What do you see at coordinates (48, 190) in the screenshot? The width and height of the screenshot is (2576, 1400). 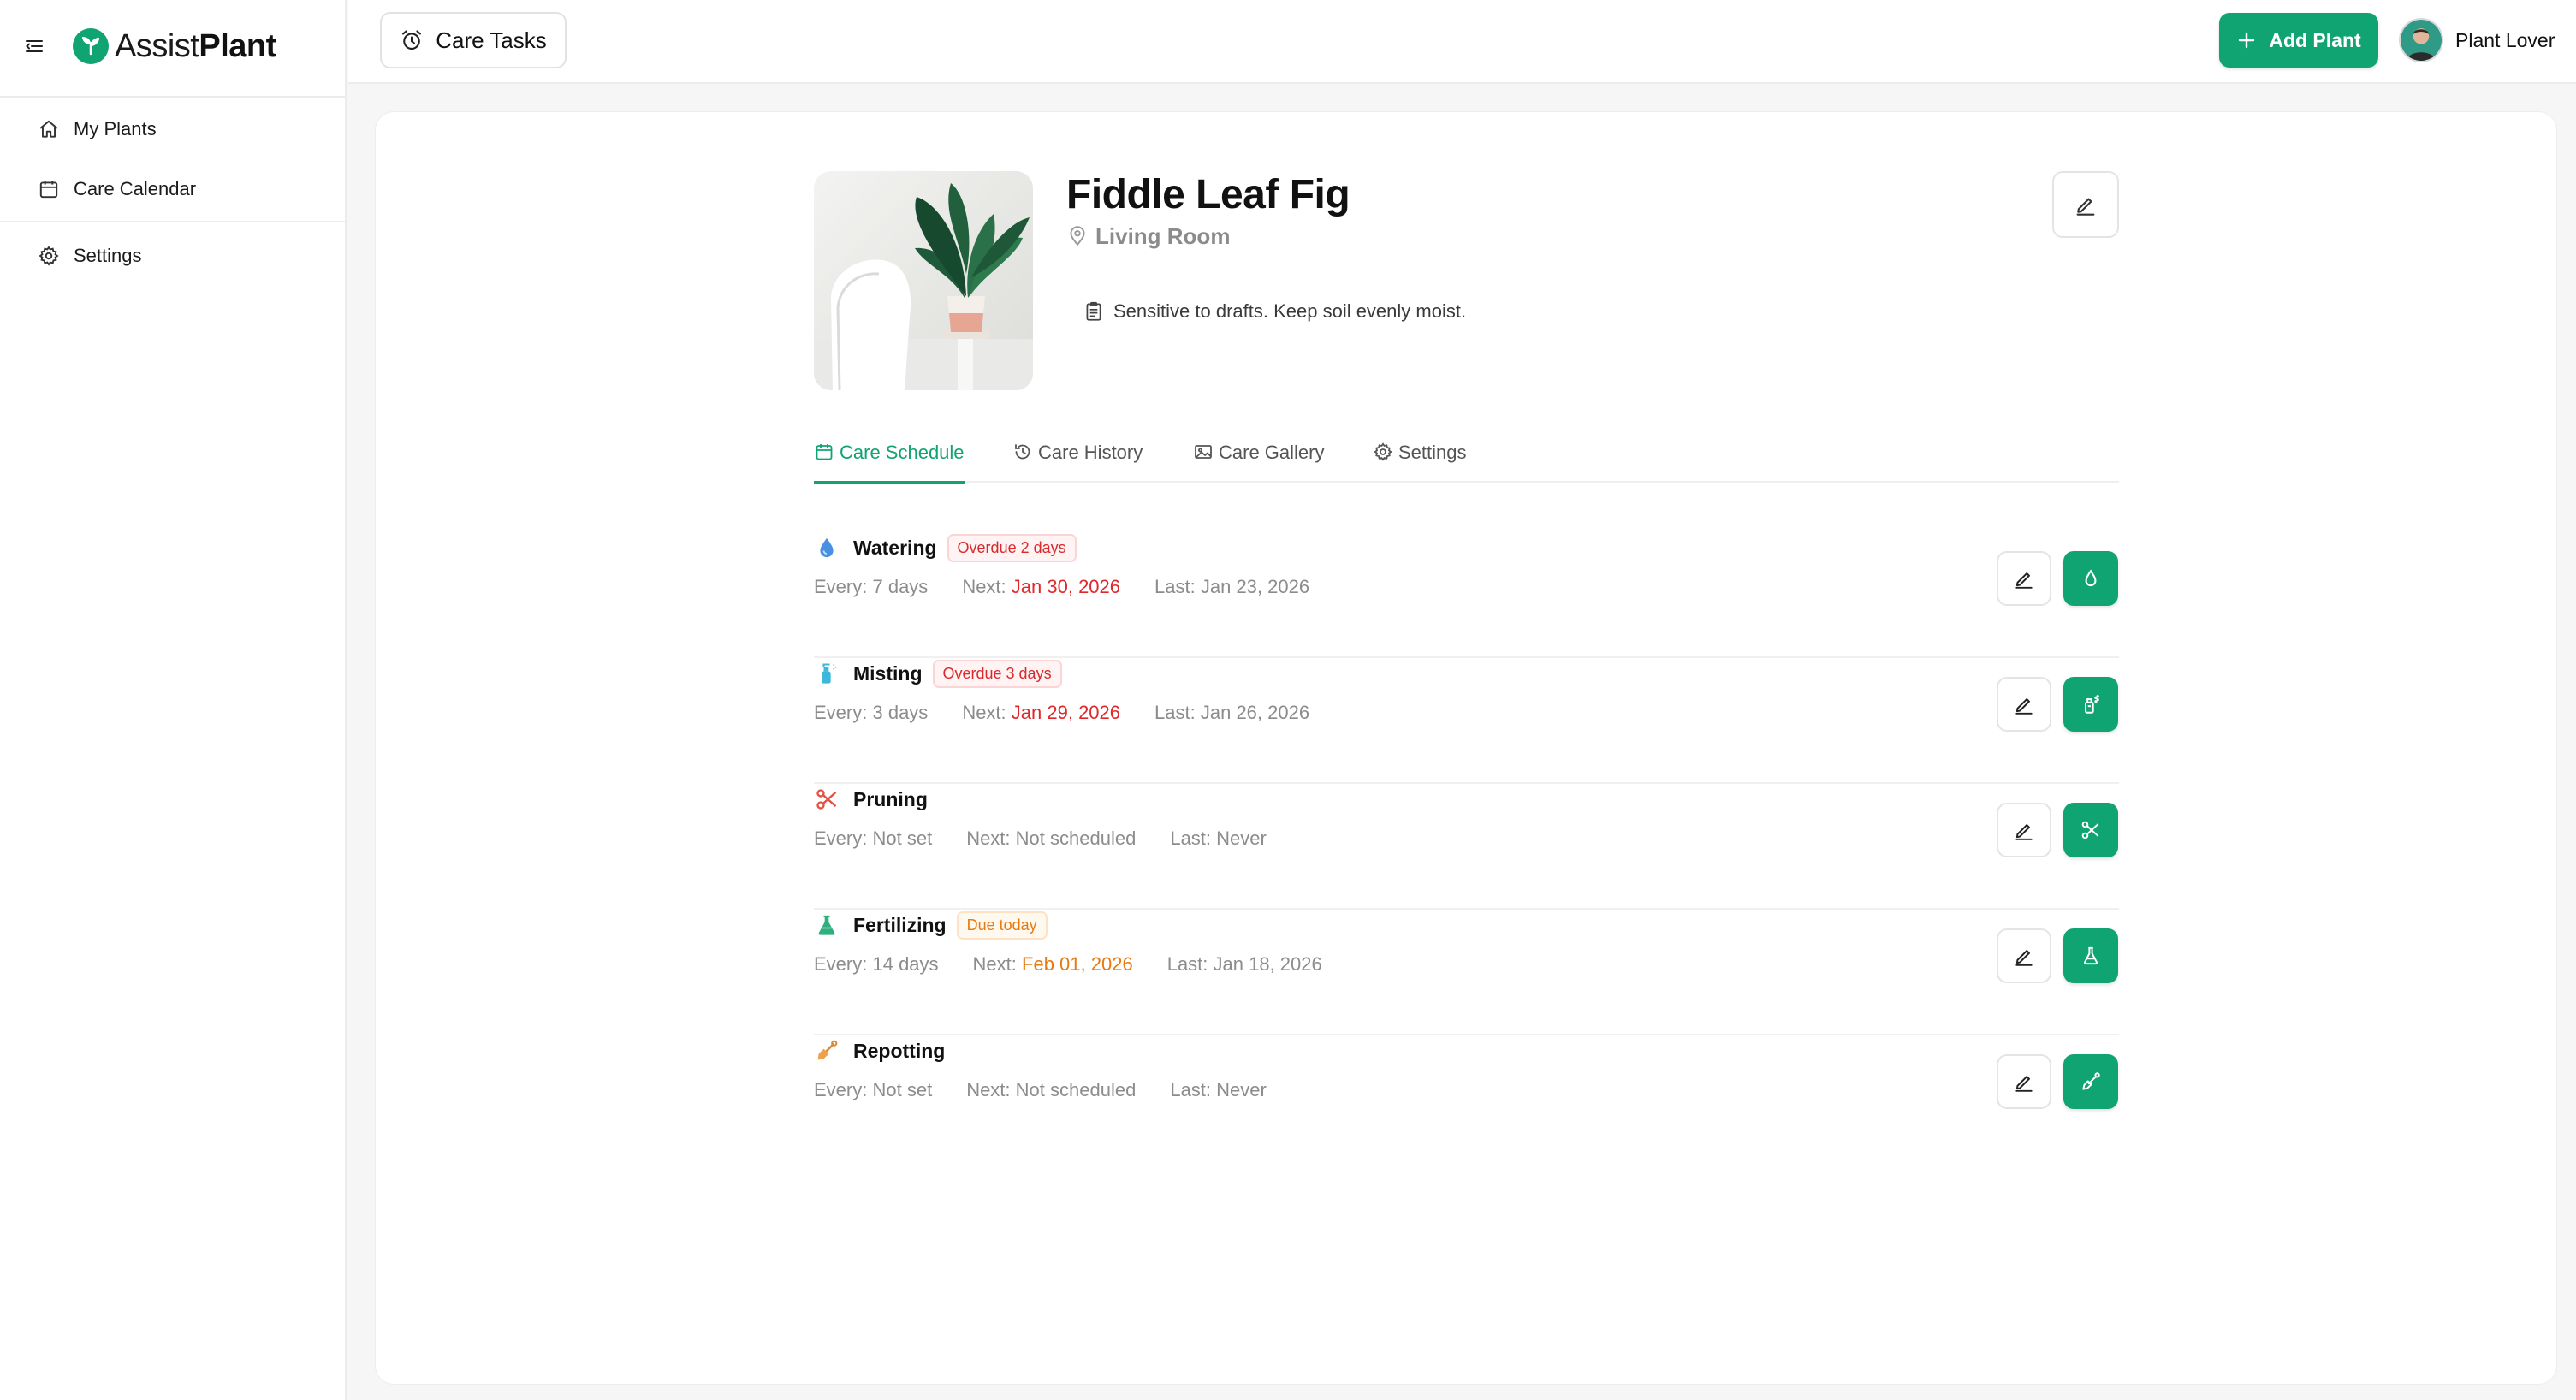 I see `calendar-icon` at bounding box center [48, 190].